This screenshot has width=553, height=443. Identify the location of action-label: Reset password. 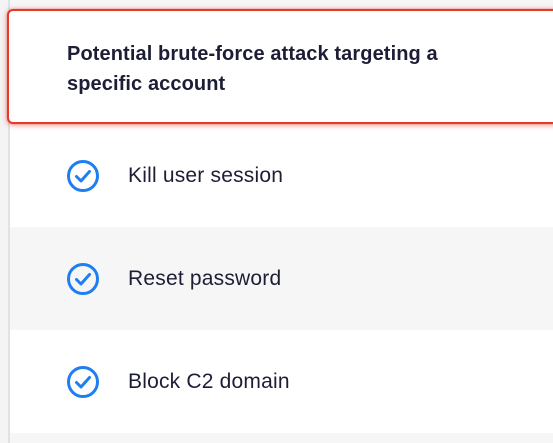
(205, 278).